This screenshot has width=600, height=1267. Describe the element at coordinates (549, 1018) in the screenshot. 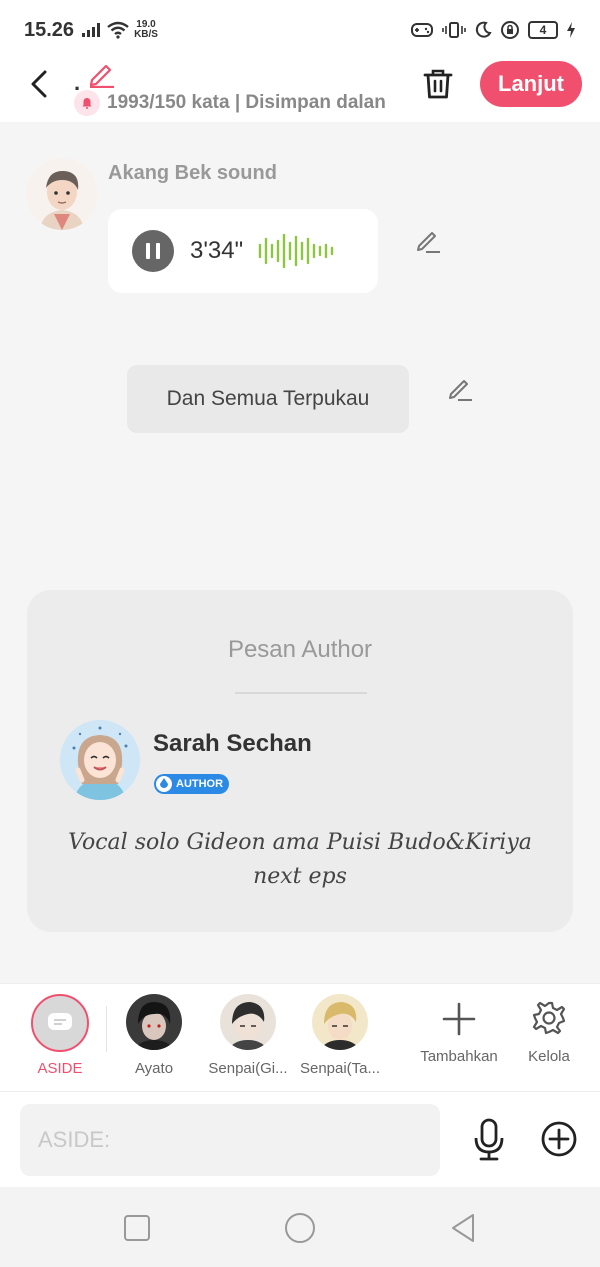

I see `gear-icon` at that location.